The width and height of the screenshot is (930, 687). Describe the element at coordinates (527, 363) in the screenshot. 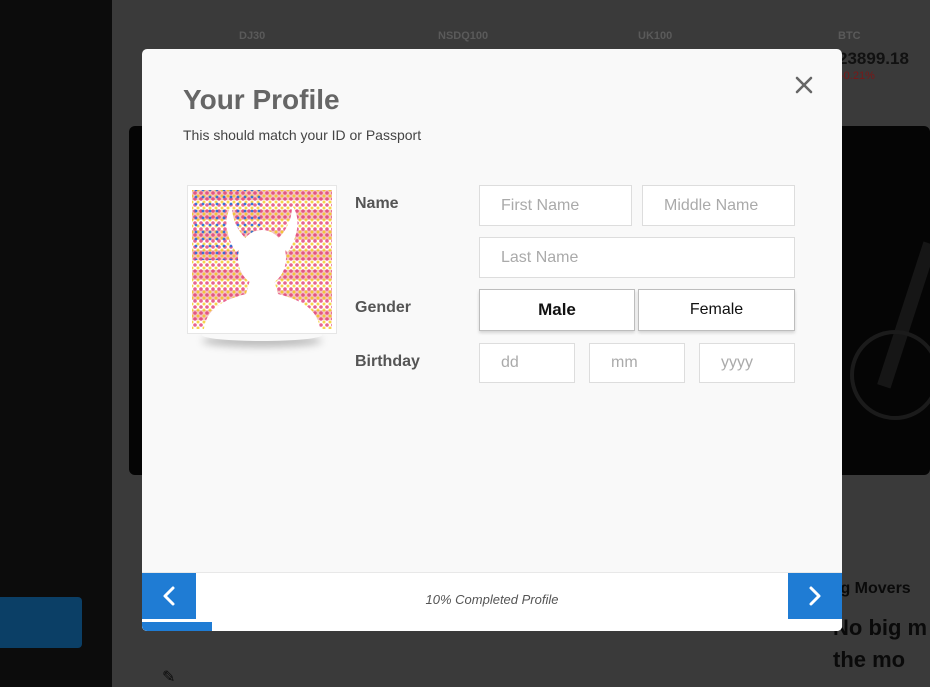

I see `birthday-day-input` at that location.